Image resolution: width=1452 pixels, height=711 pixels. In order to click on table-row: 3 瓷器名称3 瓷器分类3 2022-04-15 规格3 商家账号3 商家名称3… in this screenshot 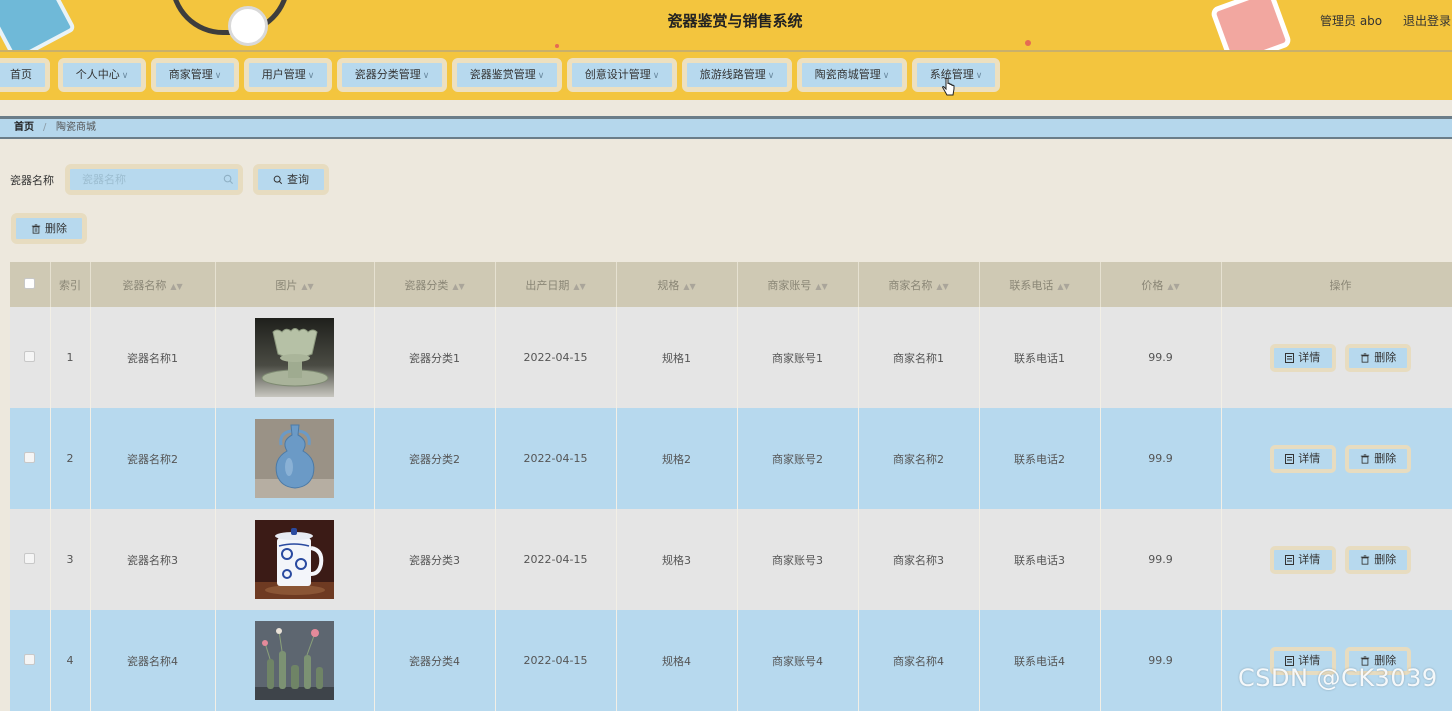, I will do `click(731, 559)`.